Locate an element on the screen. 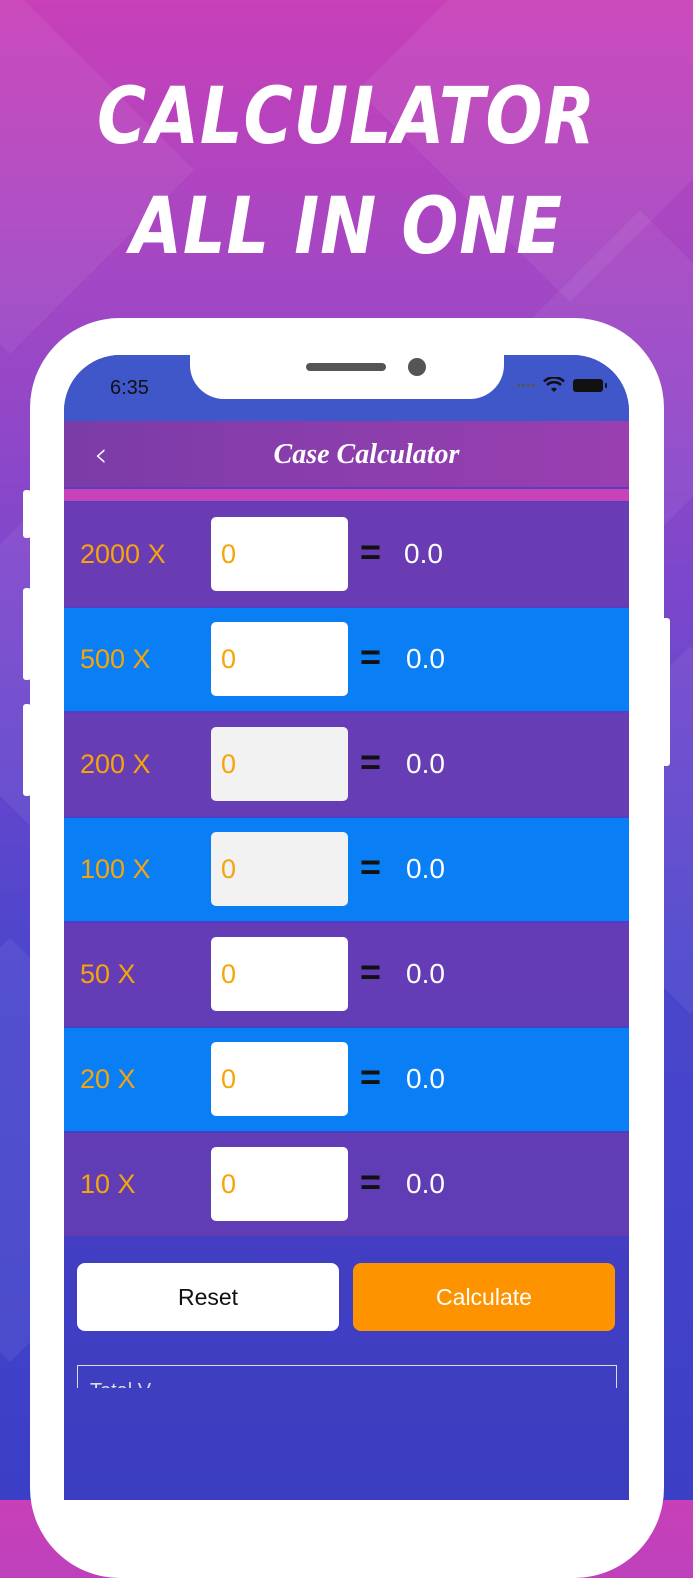 The height and width of the screenshot is (1578, 693). denomination-row: 200 X 0 = 0.0 is located at coordinates (346, 764).